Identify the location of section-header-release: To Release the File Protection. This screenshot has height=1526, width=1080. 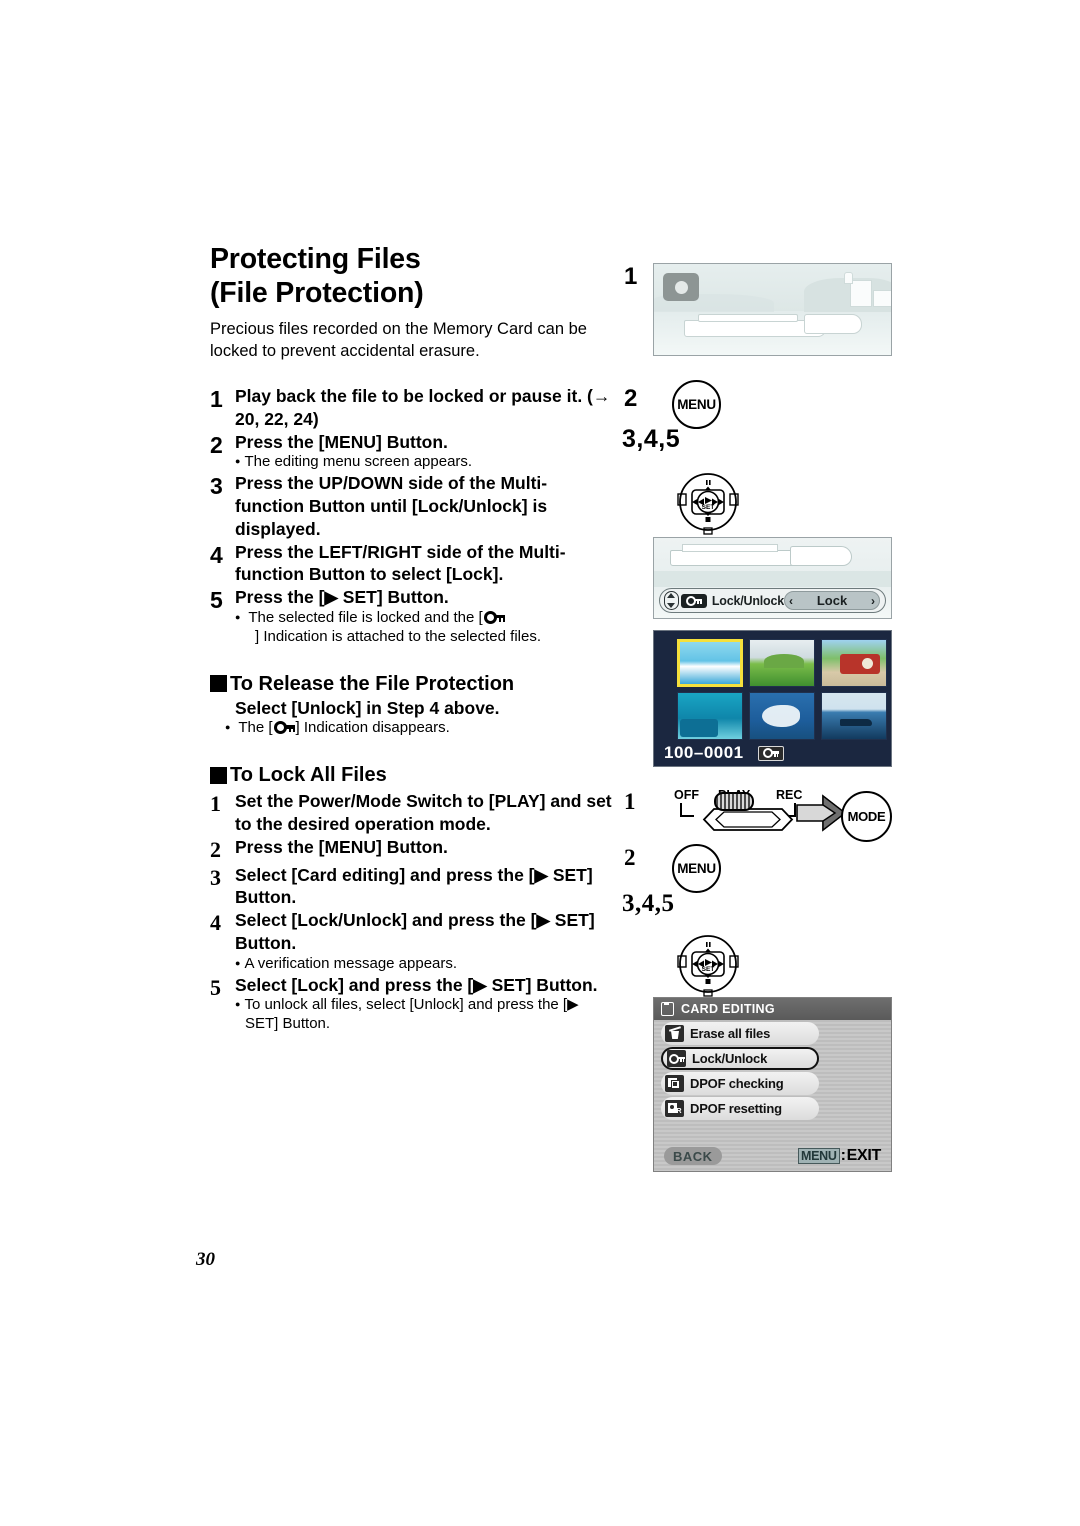
(412, 684).